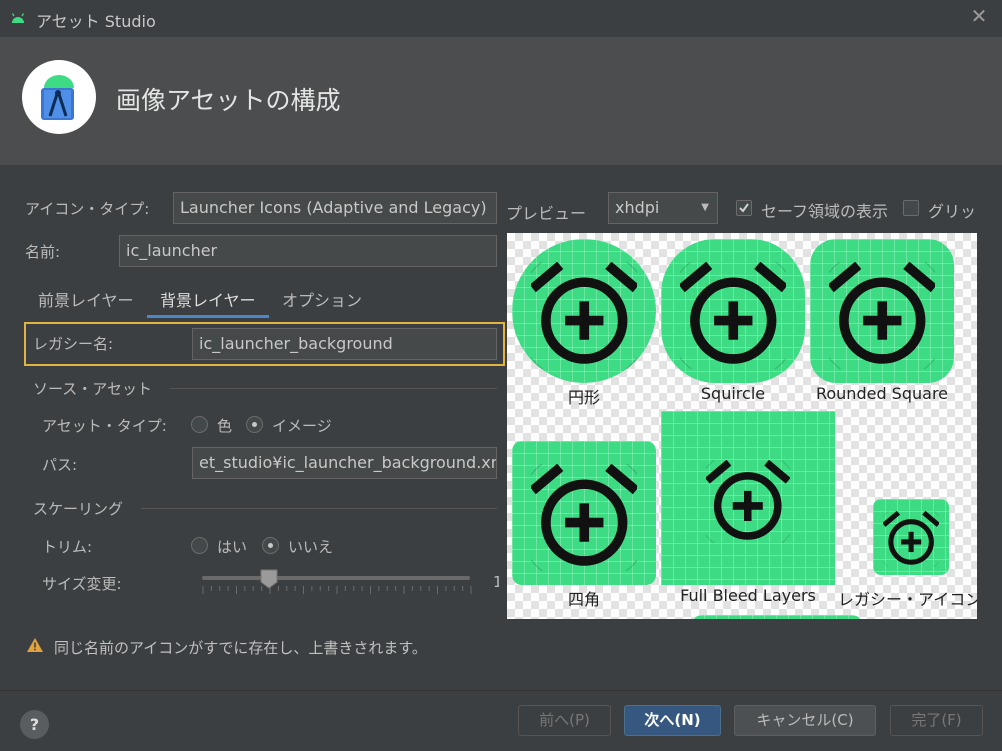 This screenshot has height=751, width=1002. I want to click on legacy-icon-preview, so click(911, 537).